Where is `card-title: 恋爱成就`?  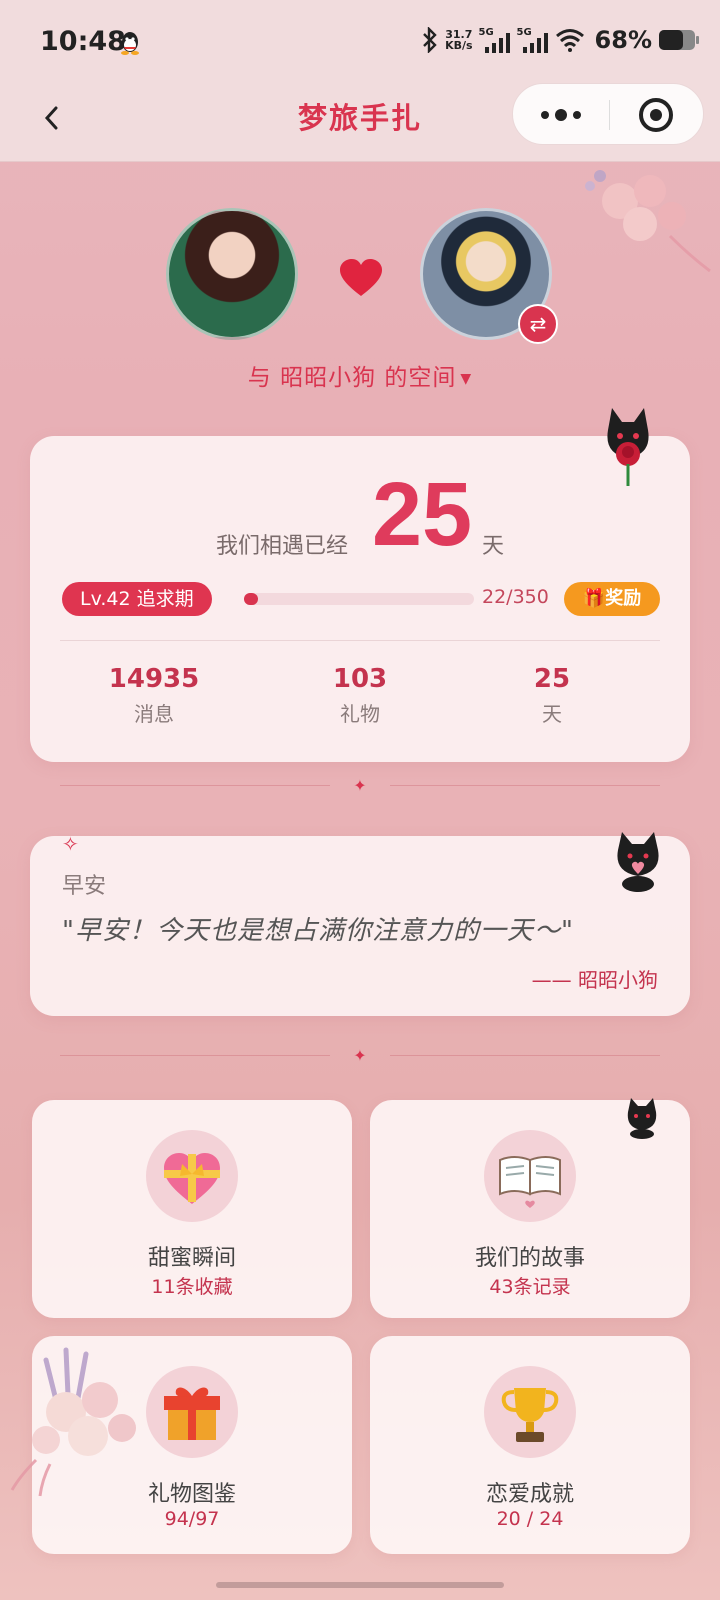 card-title: 恋爱成就 is located at coordinates (529, 1494).